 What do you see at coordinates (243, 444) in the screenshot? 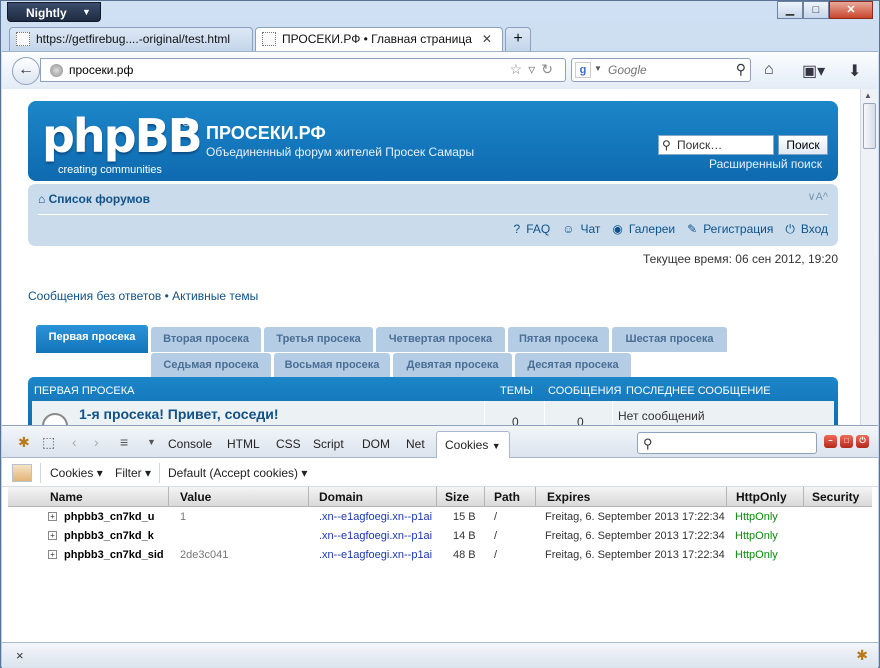
I see `tab-html: HTML` at bounding box center [243, 444].